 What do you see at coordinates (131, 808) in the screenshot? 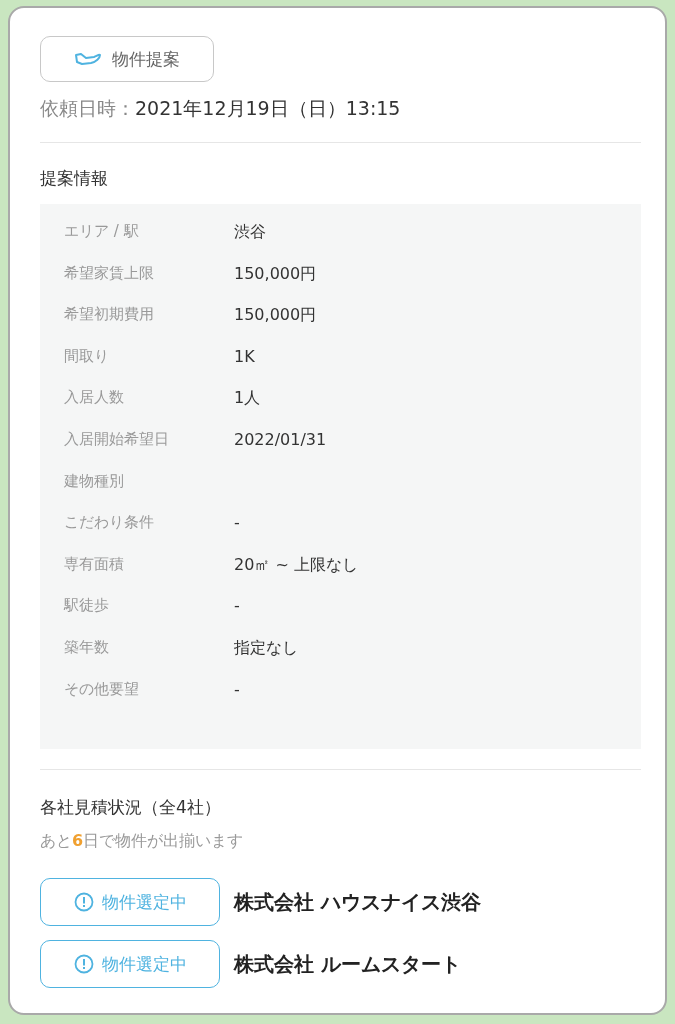
I see `section-title: 各社見積状況（全4社）` at bounding box center [131, 808].